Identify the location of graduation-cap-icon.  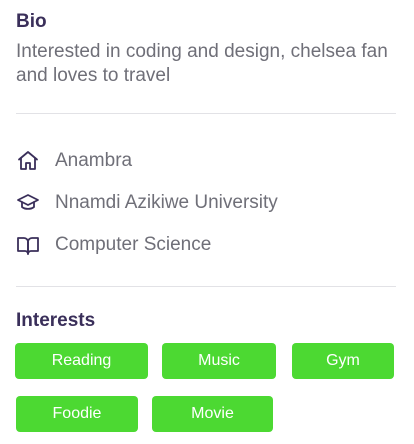
(28, 203).